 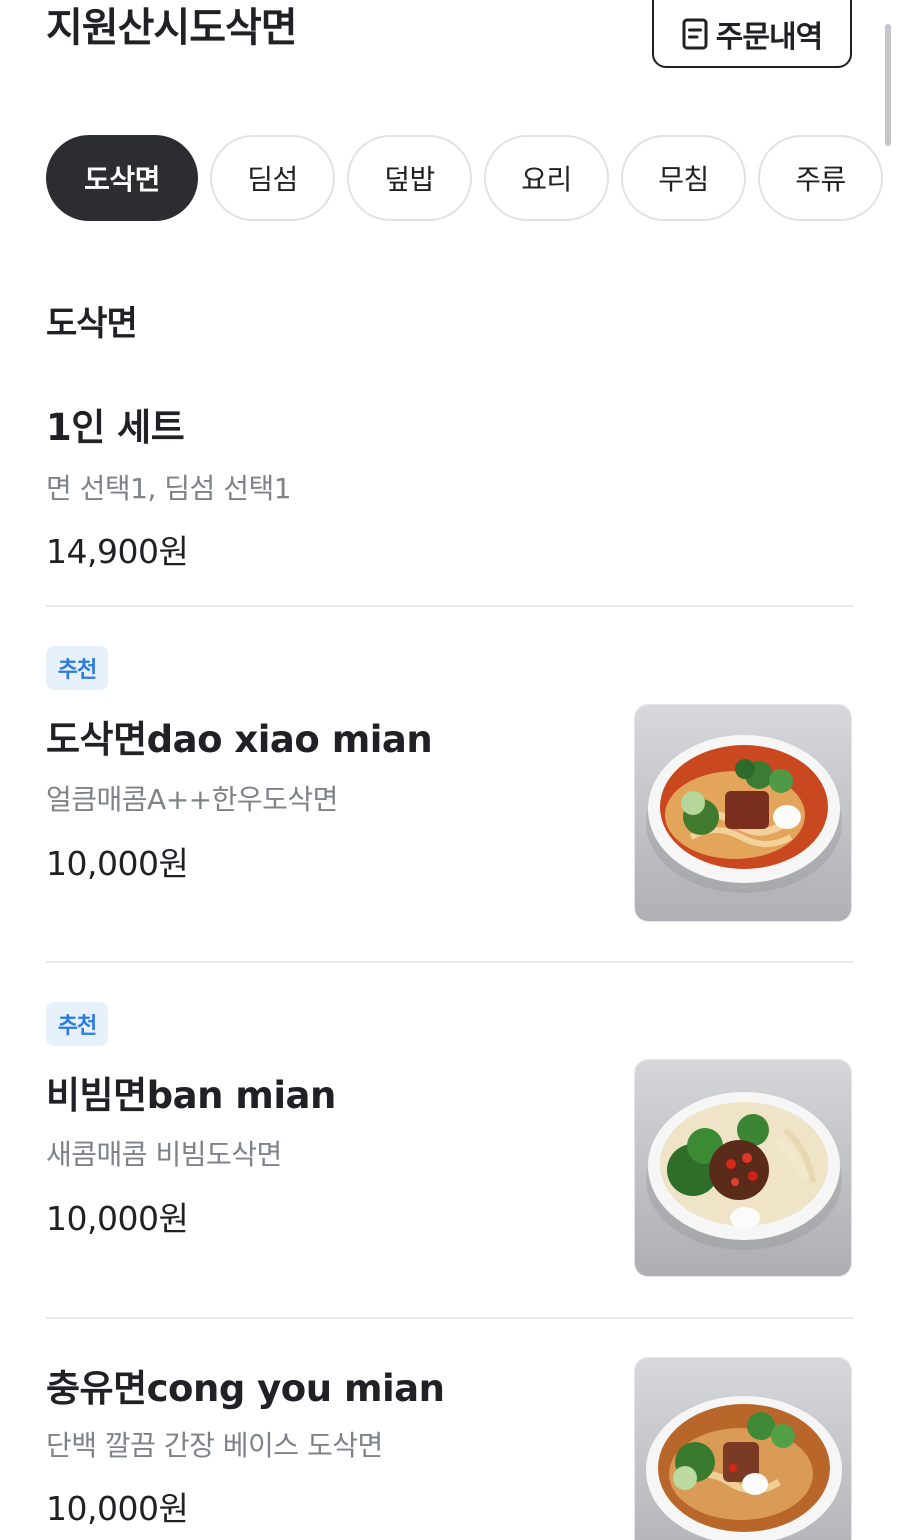 I want to click on menu-item-name: 충유면cong you mian, so click(x=245, y=1388).